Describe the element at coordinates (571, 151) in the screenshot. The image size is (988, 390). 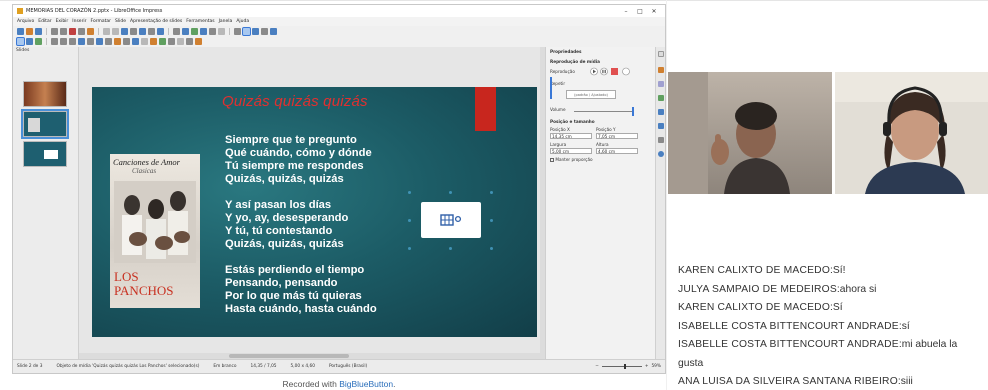
I see `width-field: 5,00 cm` at that location.